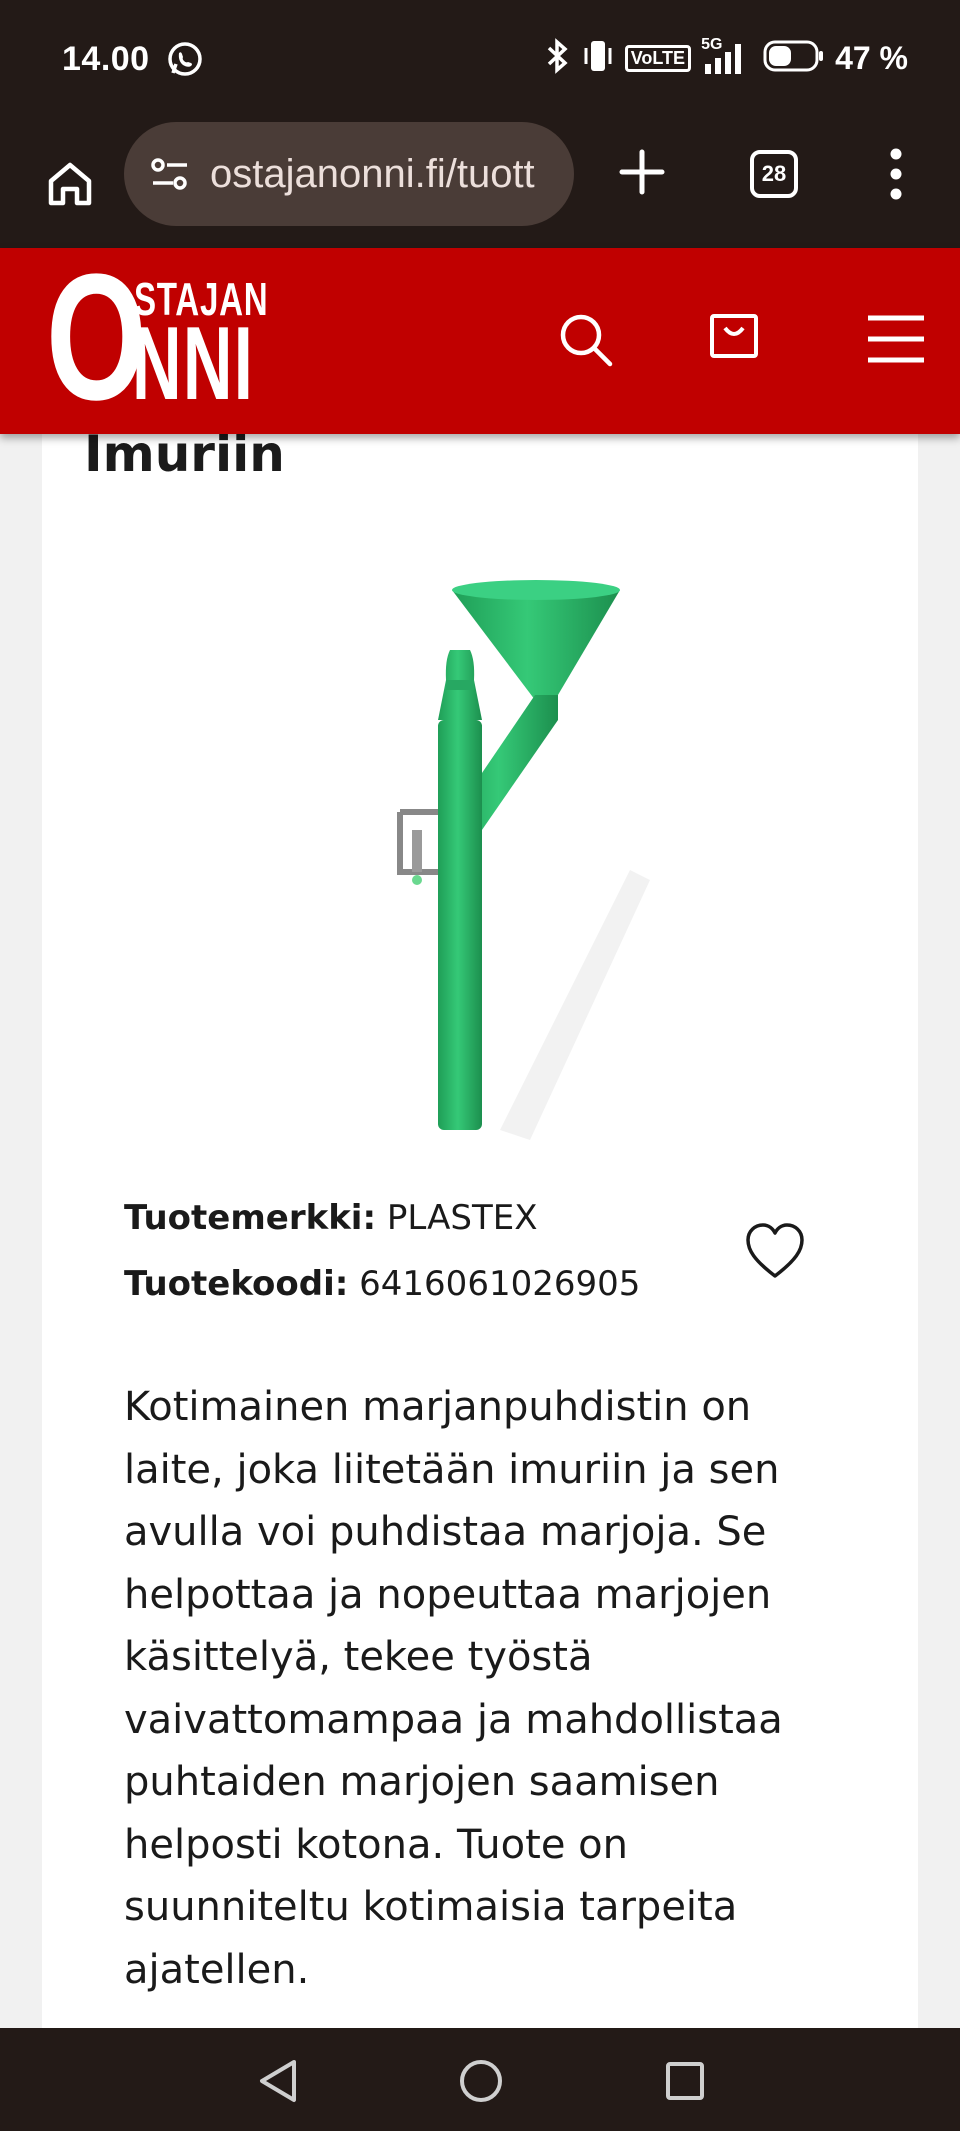 Image resolution: width=960 pixels, height=2131 pixels. I want to click on url-text: ostajanonni.fi/tuott, so click(372, 174).